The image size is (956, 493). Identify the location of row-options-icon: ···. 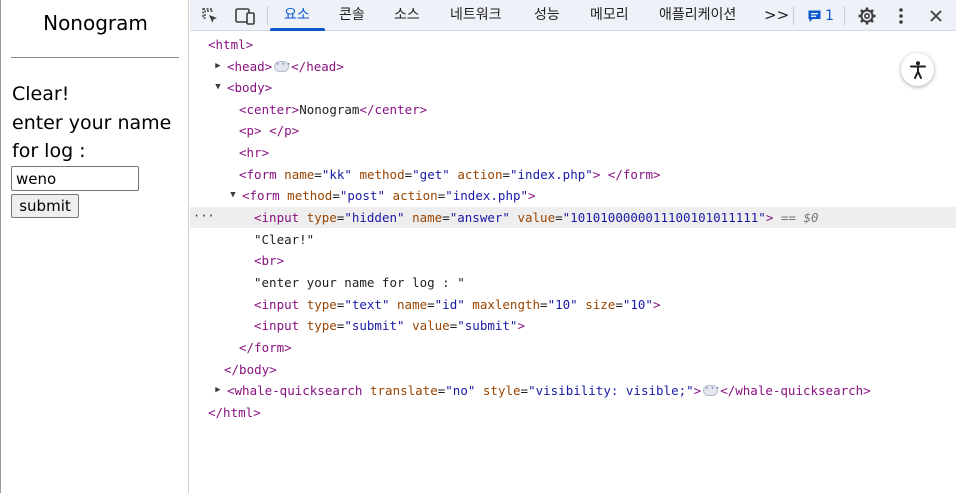
(204, 217).